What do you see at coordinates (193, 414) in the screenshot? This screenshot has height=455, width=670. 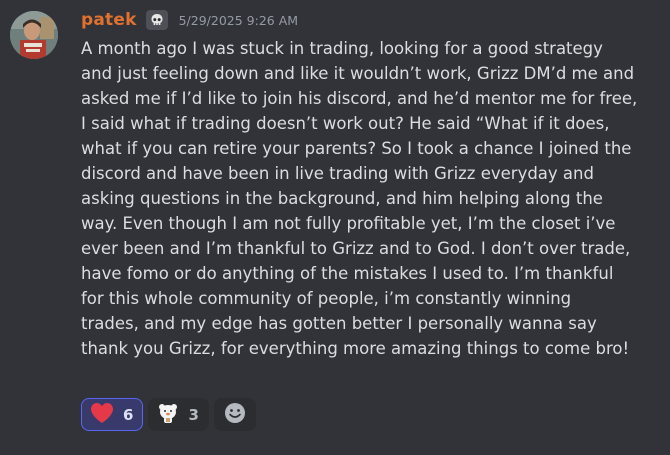 I see `reaction-count: 3` at bounding box center [193, 414].